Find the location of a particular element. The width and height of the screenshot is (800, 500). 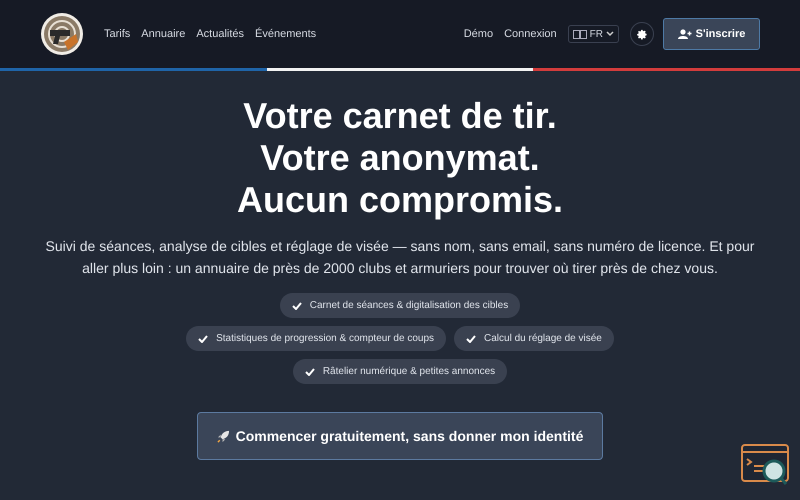

nav-link: Démo is located at coordinates (479, 34).